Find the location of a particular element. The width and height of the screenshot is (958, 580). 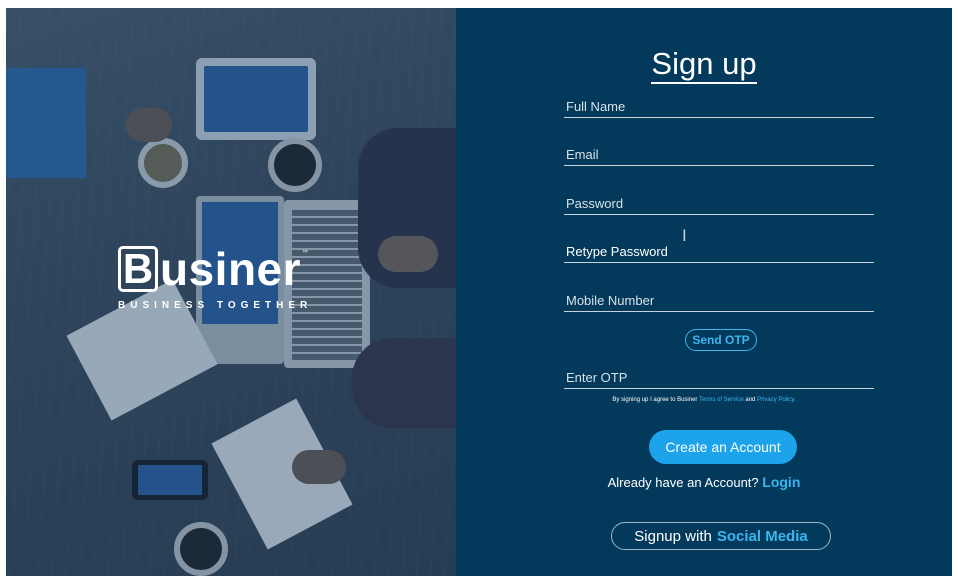

mobile-number-field is located at coordinates (719, 301).